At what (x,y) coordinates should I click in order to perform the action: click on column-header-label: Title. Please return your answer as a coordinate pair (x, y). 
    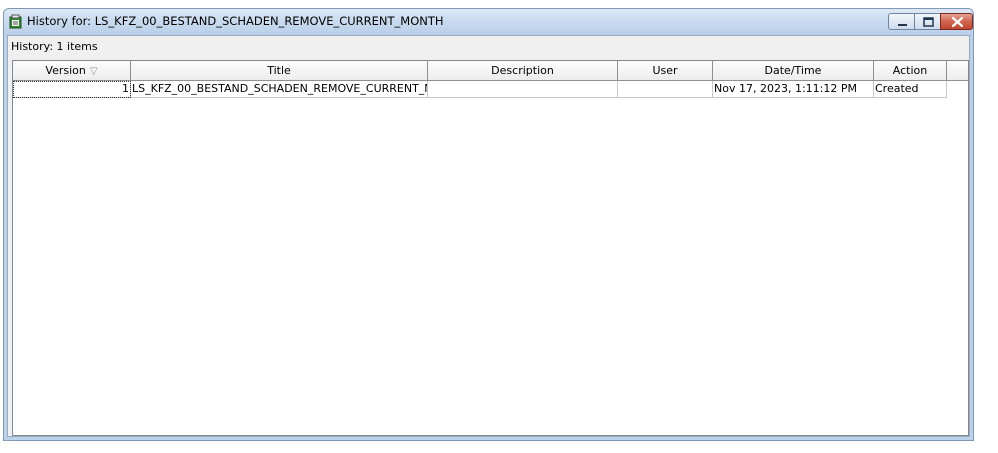
    Looking at the image, I should click on (279, 70).